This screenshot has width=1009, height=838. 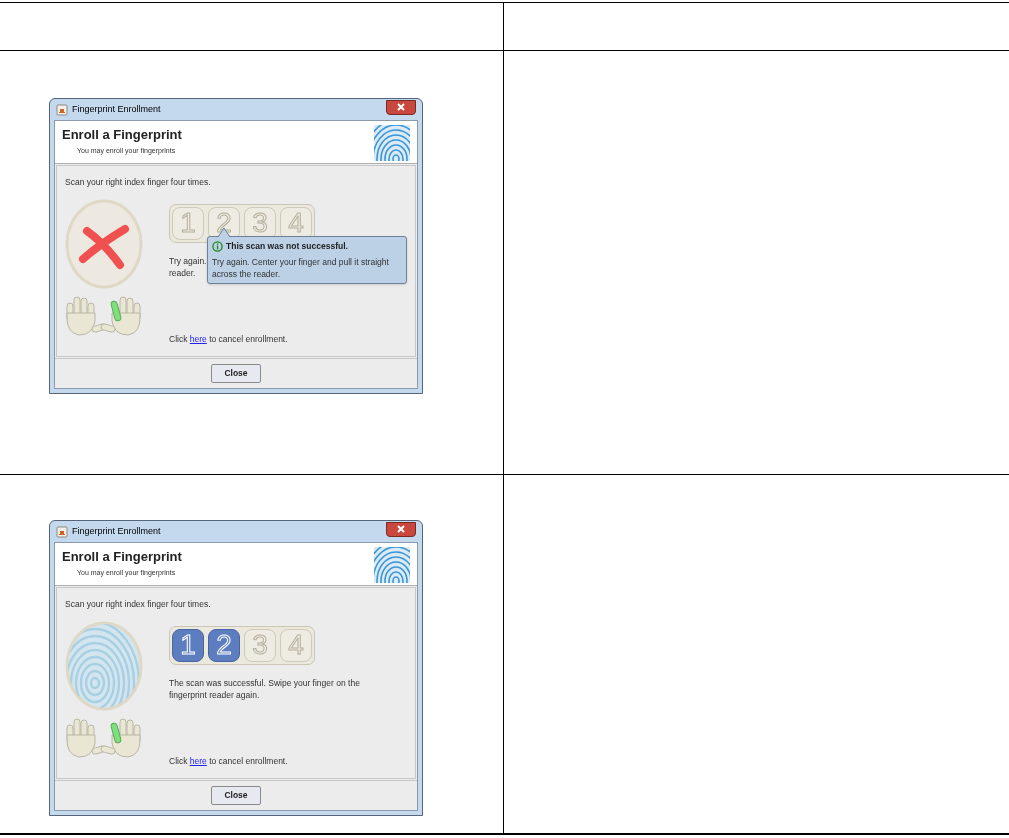 What do you see at coordinates (287, 246) in the screenshot?
I see `tooltip-title: This scan was not successful.` at bounding box center [287, 246].